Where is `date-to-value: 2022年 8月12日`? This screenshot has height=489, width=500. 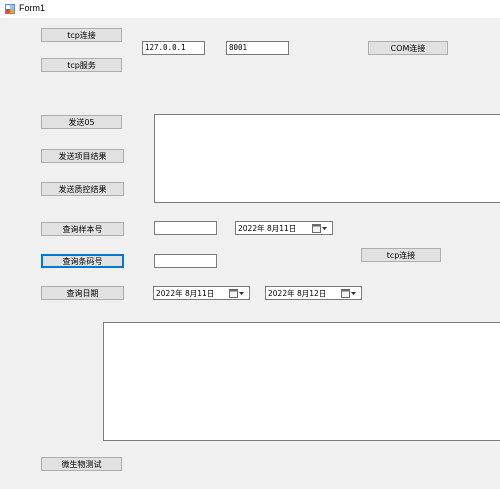 date-to-value: 2022年 8月12日 is located at coordinates (297, 293).